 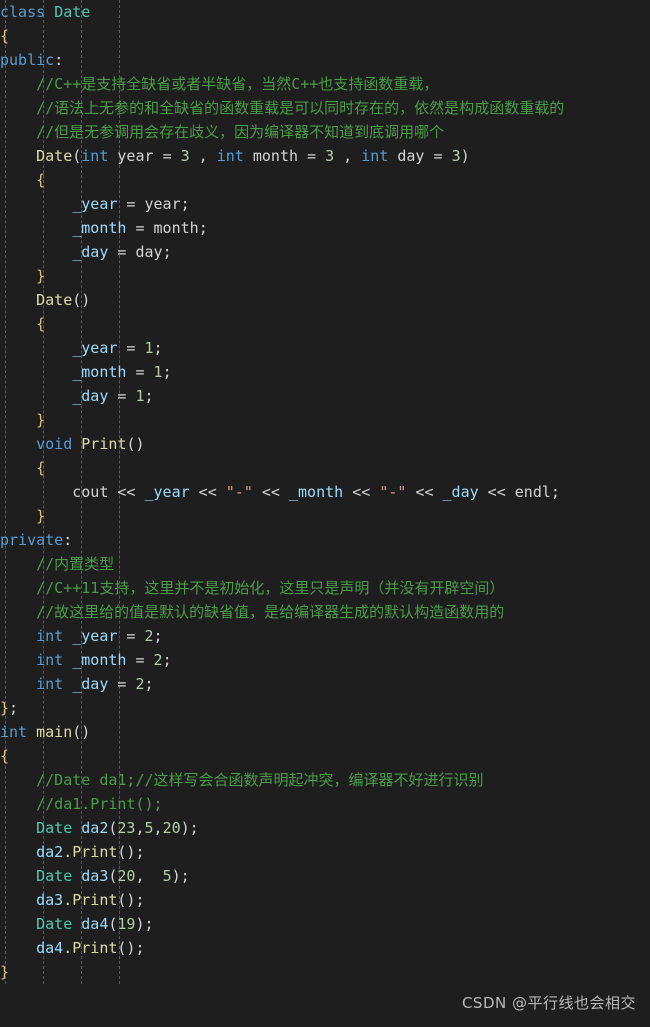 What do you see at coordinates (325, 948) in the screenshot?
I see `code-line: da4.Print();` at bounding box center [325, 948].